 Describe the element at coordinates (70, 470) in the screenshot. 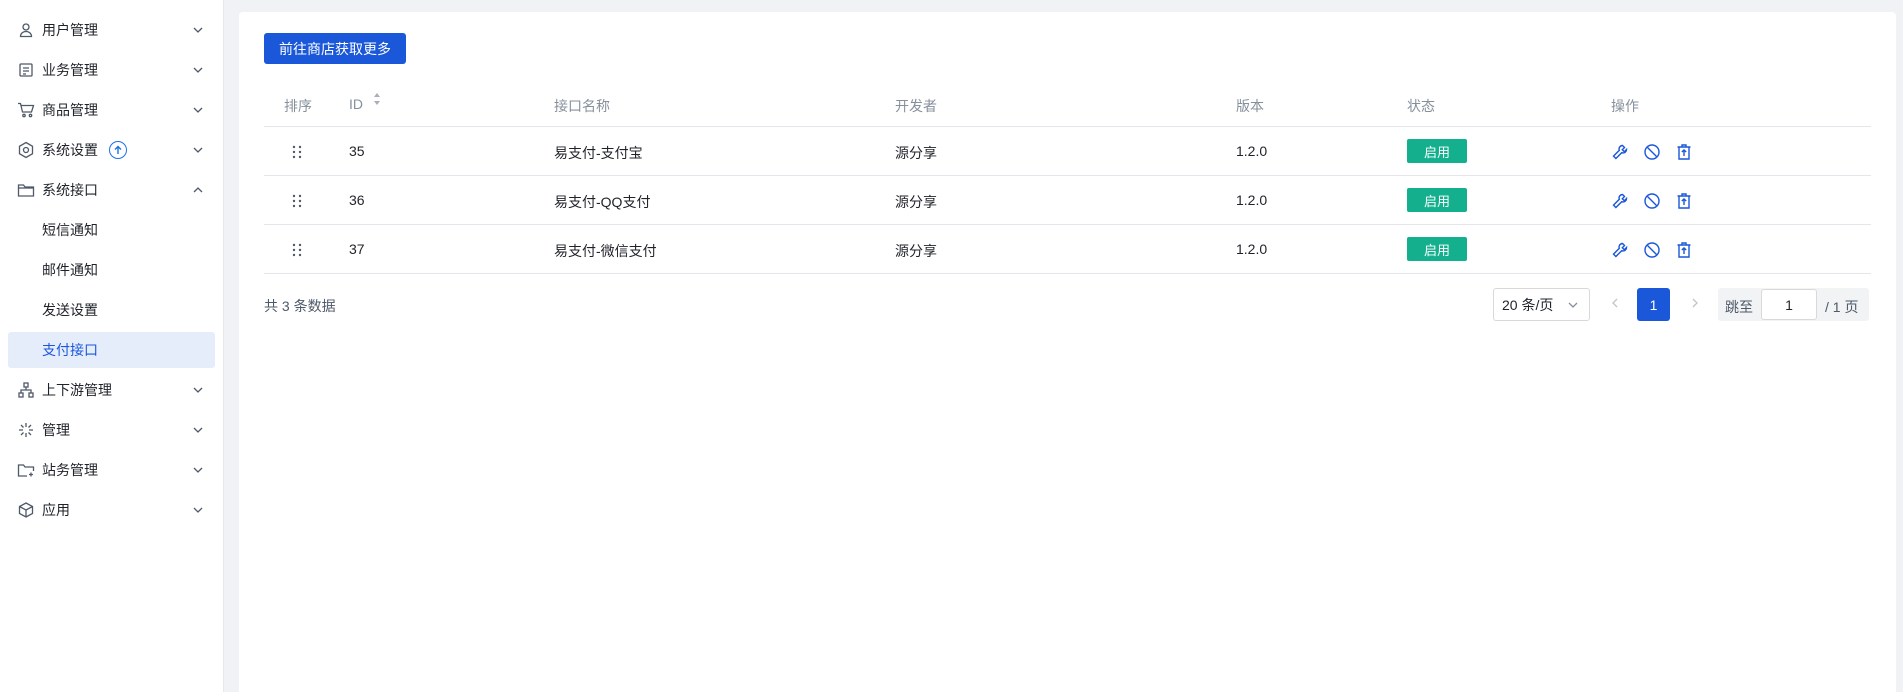

I see `sidebar-item-label: 站务管理` at that location.